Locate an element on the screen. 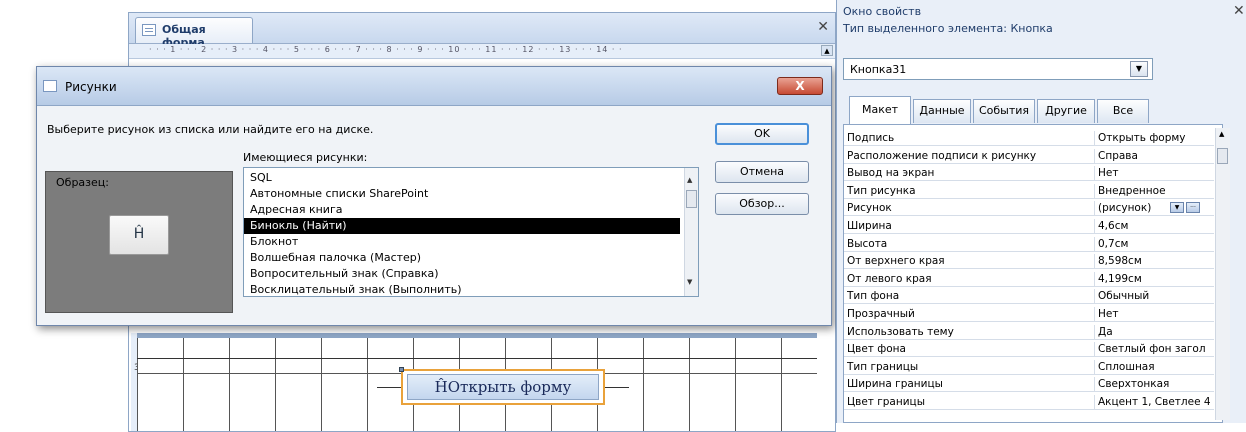 This screenshot has height=432, width=1246. picture-list-item: Вопросительный знак (Справка) is located at coordinates (462, 274).